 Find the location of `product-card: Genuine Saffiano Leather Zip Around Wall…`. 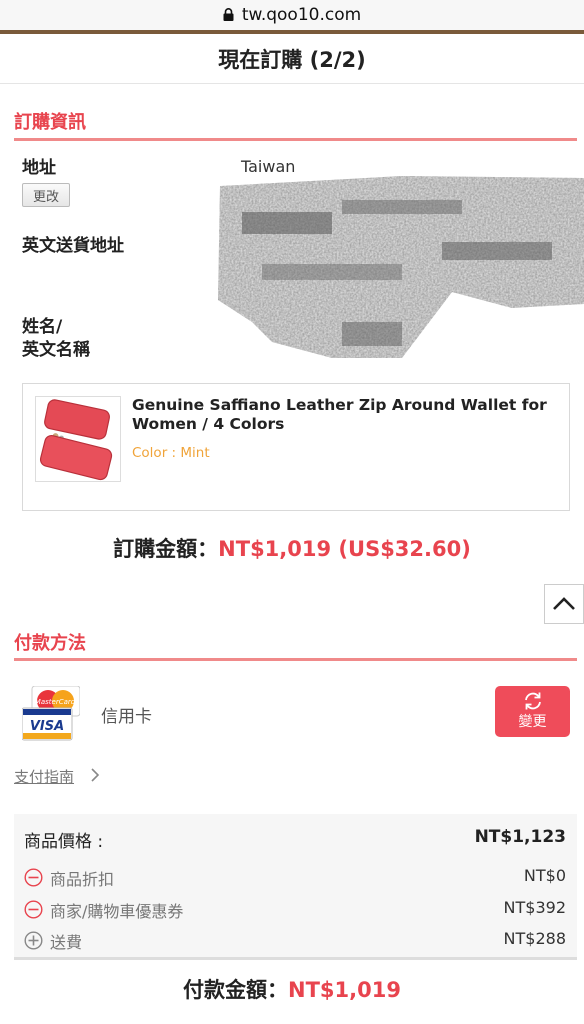

product-card: Genuine Saffiano Leather Zip Around Wall… is located at coordinates (296, 447).